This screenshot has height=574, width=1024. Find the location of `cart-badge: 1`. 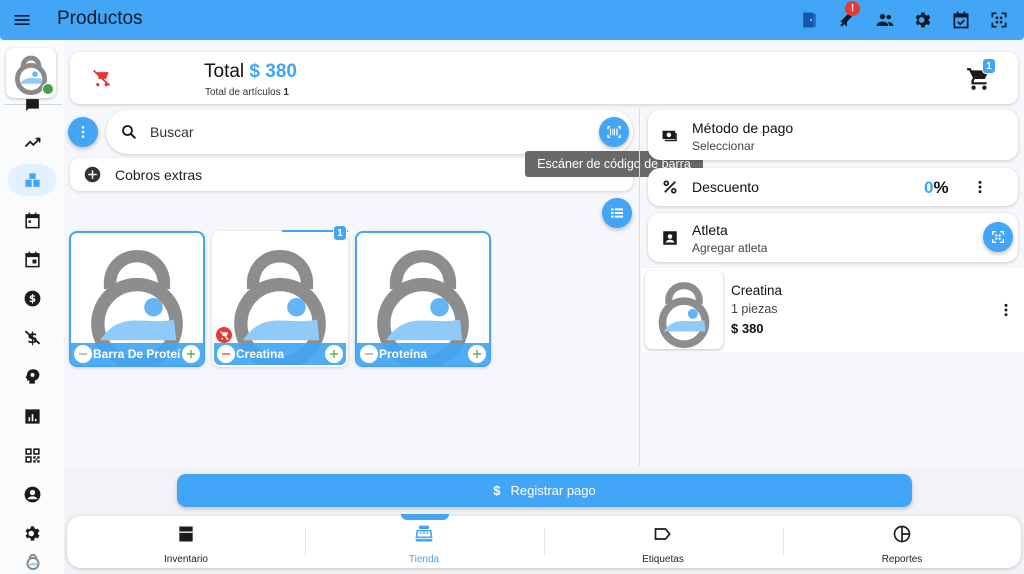

cart-badge: 1 is located at coordinates (989, 66).